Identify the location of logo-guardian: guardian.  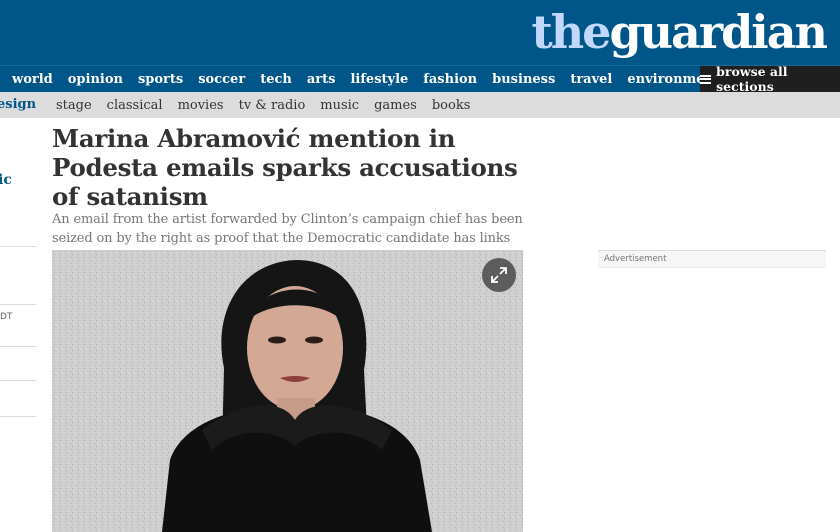
(718, 32).